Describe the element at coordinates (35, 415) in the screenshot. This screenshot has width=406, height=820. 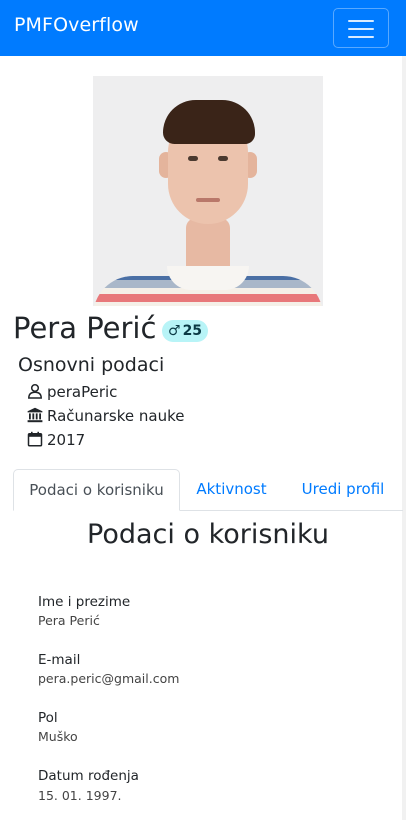
I see `university-icon` at that location.